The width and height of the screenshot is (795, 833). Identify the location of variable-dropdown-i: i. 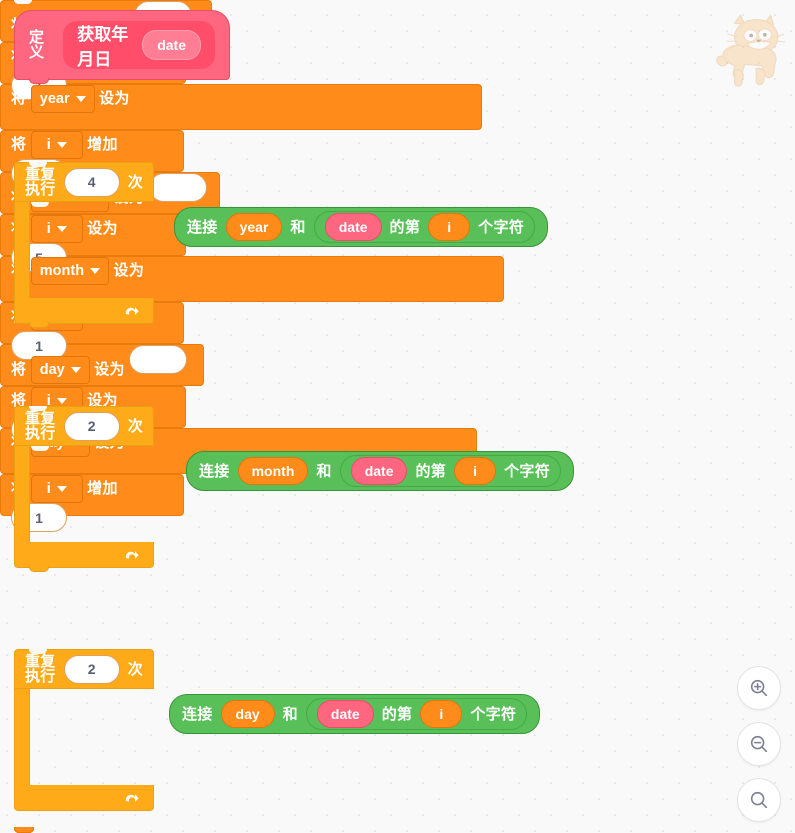
(56, 145).